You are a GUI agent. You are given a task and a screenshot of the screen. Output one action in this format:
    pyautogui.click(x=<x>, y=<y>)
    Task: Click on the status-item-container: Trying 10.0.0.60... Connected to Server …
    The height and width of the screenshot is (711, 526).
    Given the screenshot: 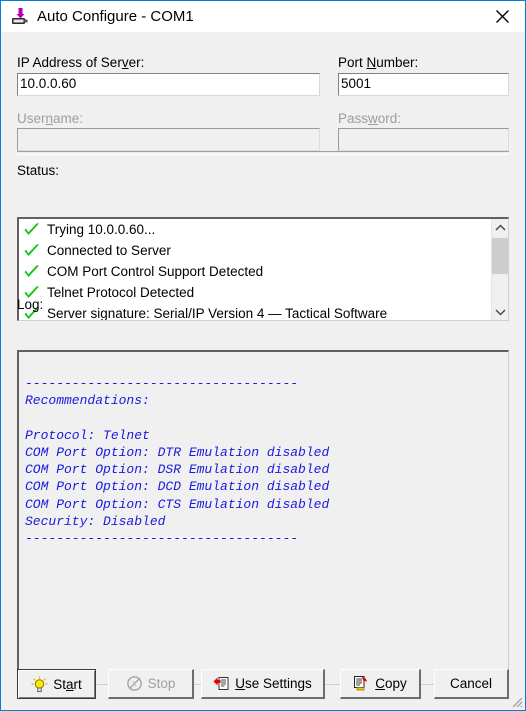 What is the action you would take?
    pyautogui.click(x=254, y=269)
    